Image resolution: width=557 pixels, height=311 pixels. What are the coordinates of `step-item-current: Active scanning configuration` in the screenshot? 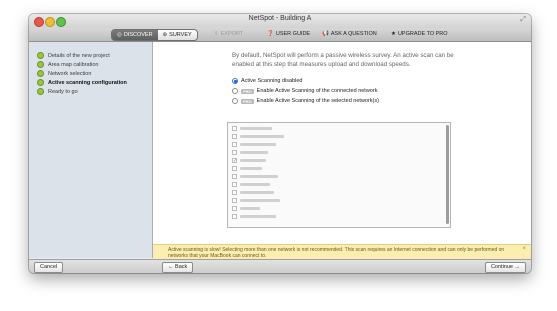 It's located at (82, 82).